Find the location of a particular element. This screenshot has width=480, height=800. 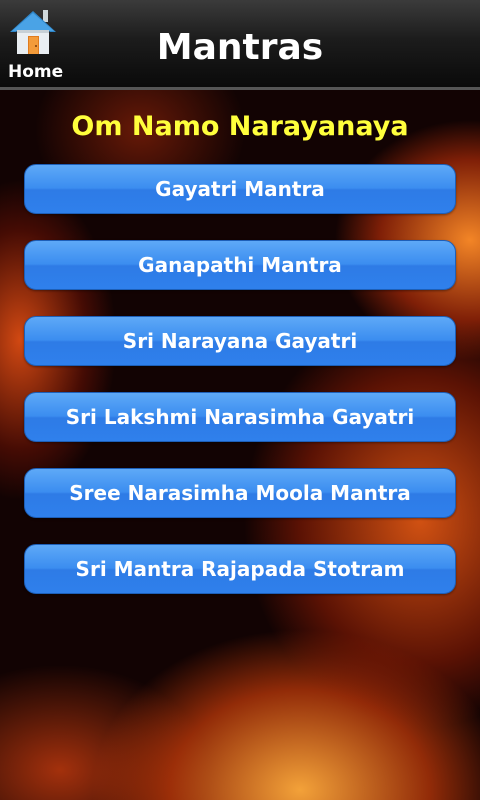

sree-narasimha-moola-mantra-button: Sree Narasimha Moola Mantra is located at coordinates (240, 493).